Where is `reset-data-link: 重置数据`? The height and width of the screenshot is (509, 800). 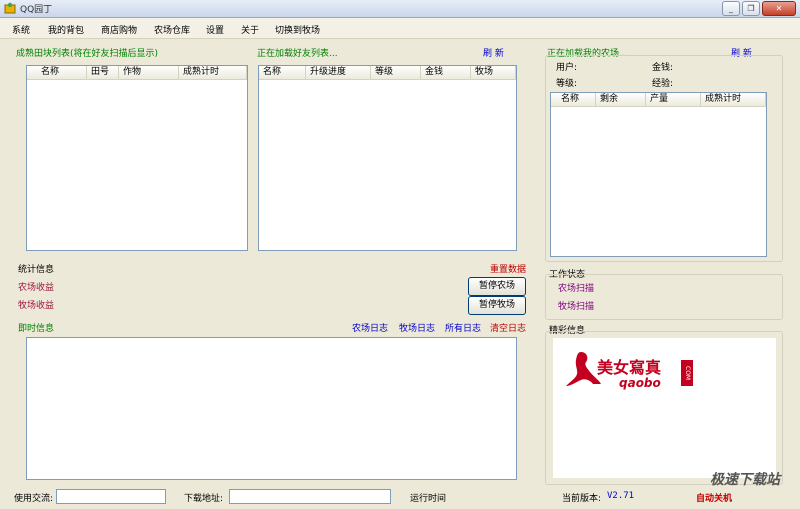 reset-data-link: 重置数据 is located at coordinates (508, 268).